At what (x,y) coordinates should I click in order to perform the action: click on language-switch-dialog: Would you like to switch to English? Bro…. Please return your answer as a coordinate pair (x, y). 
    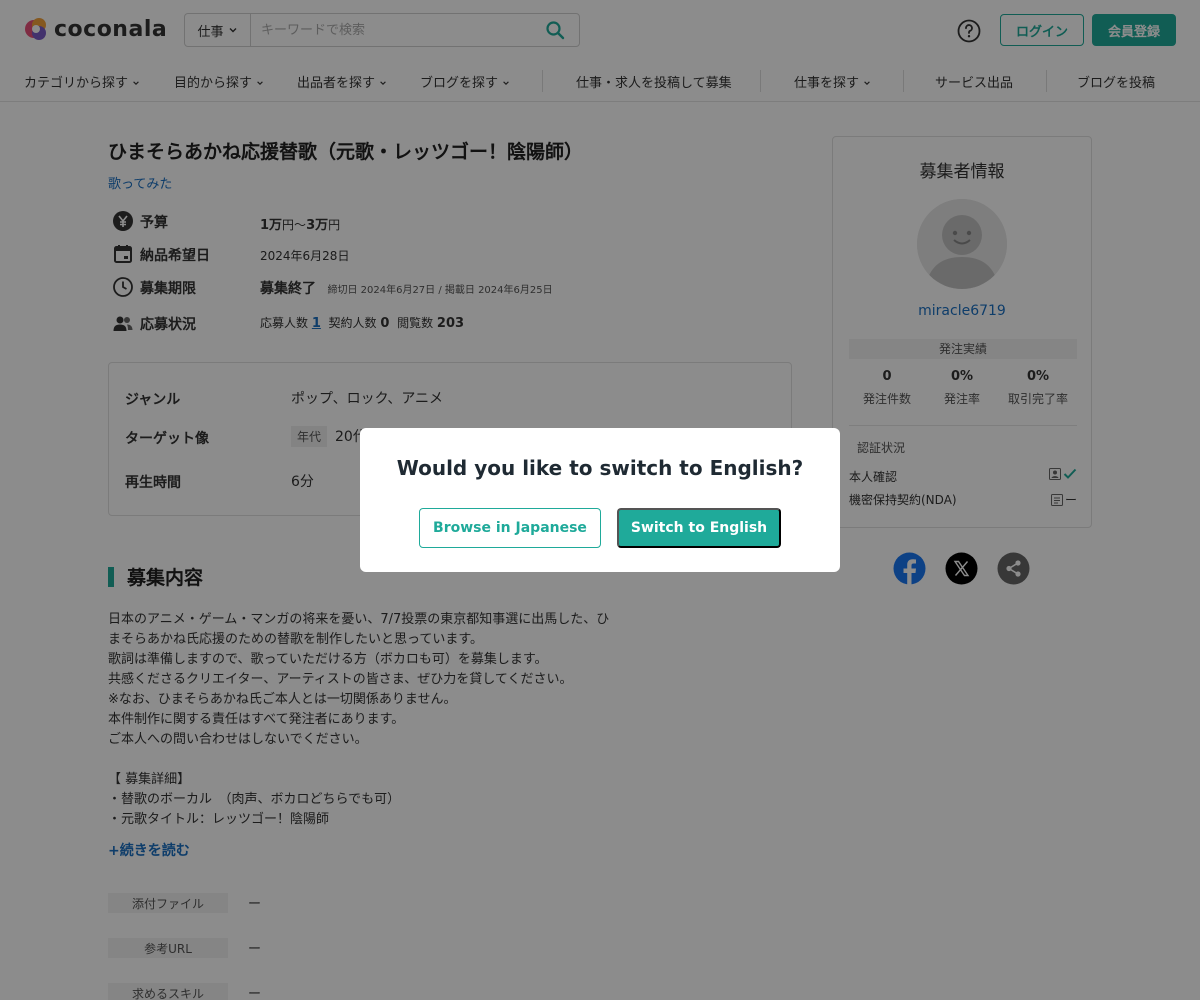
    Looking at the image, I should click on (600, 500).